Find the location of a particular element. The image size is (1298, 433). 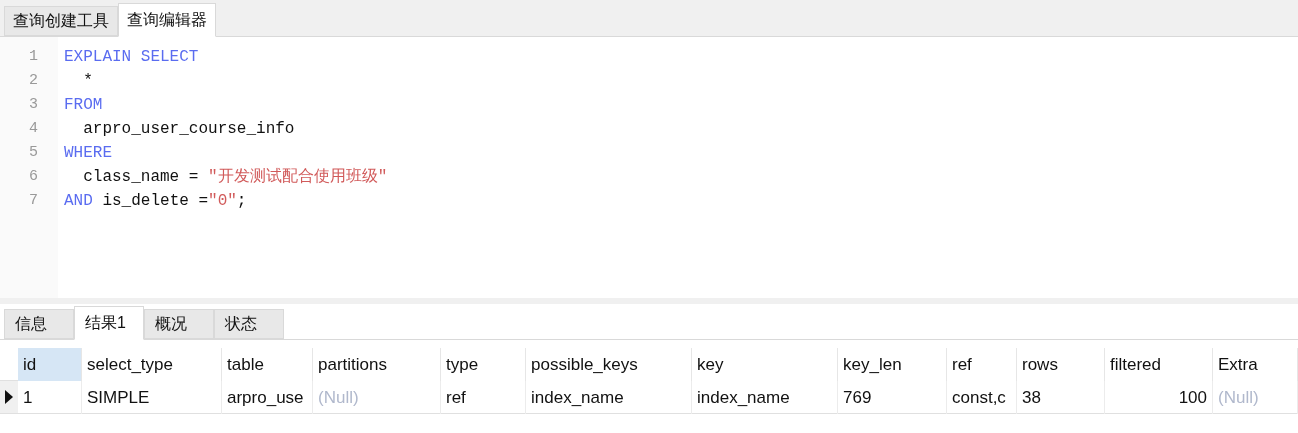

table-cell: const,c is located at coordinates (982, 397).